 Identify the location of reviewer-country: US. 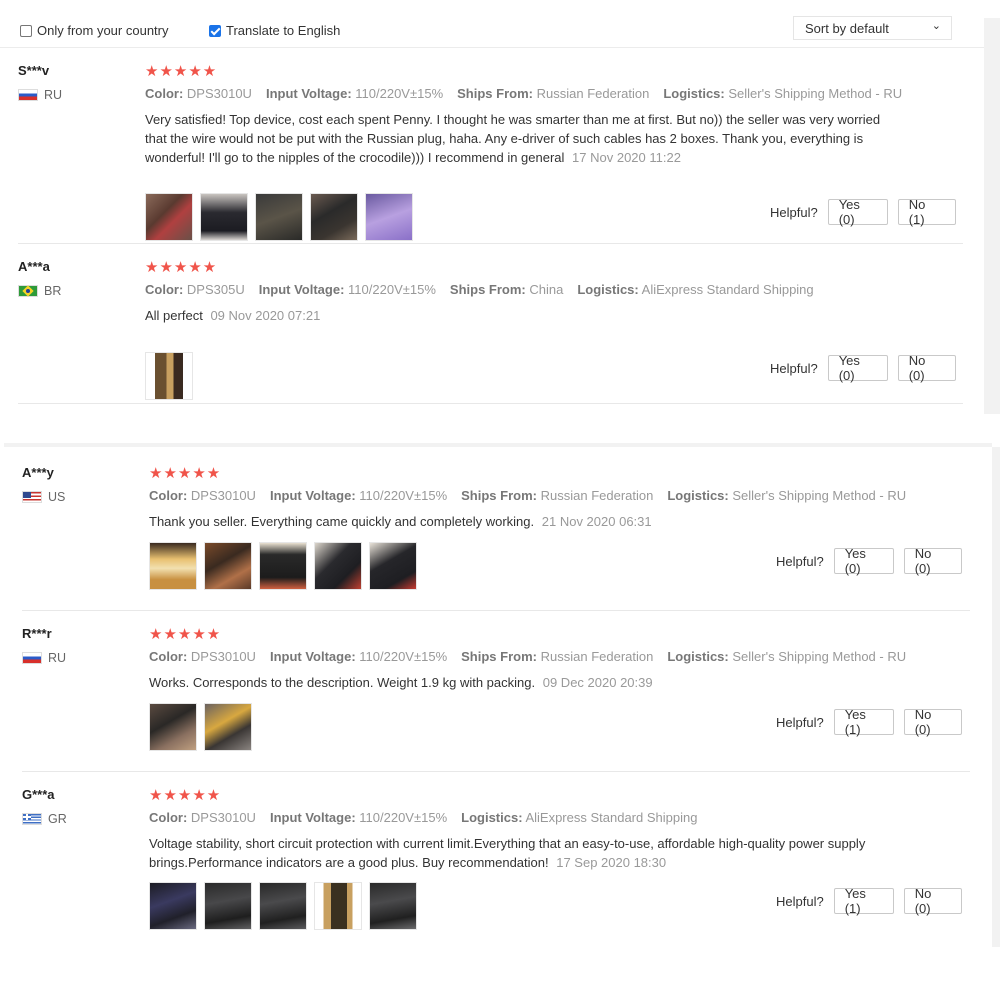
(43, 497).